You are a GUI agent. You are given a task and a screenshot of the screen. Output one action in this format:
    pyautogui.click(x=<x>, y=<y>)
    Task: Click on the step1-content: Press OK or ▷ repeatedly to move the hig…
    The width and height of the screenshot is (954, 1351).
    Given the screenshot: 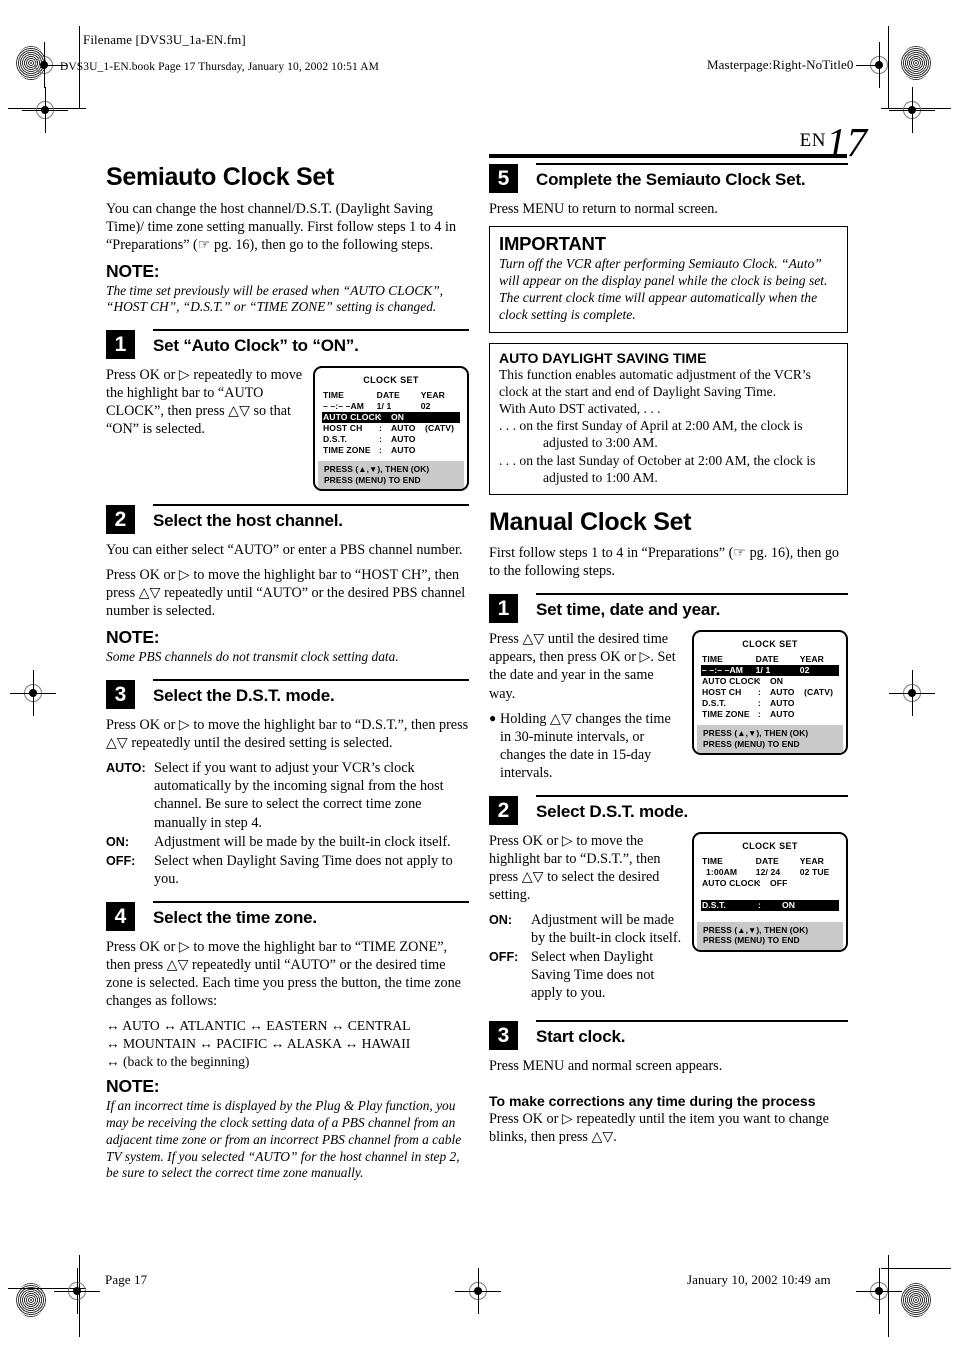 What is the action you would take?
    pyautogui.click(x=287, y=429)
    